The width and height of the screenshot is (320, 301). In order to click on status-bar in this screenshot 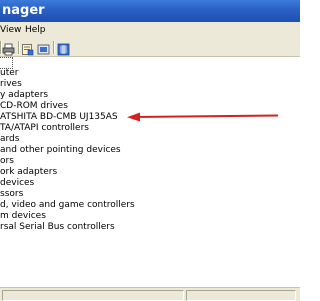, I will do `click(150, 294)`.